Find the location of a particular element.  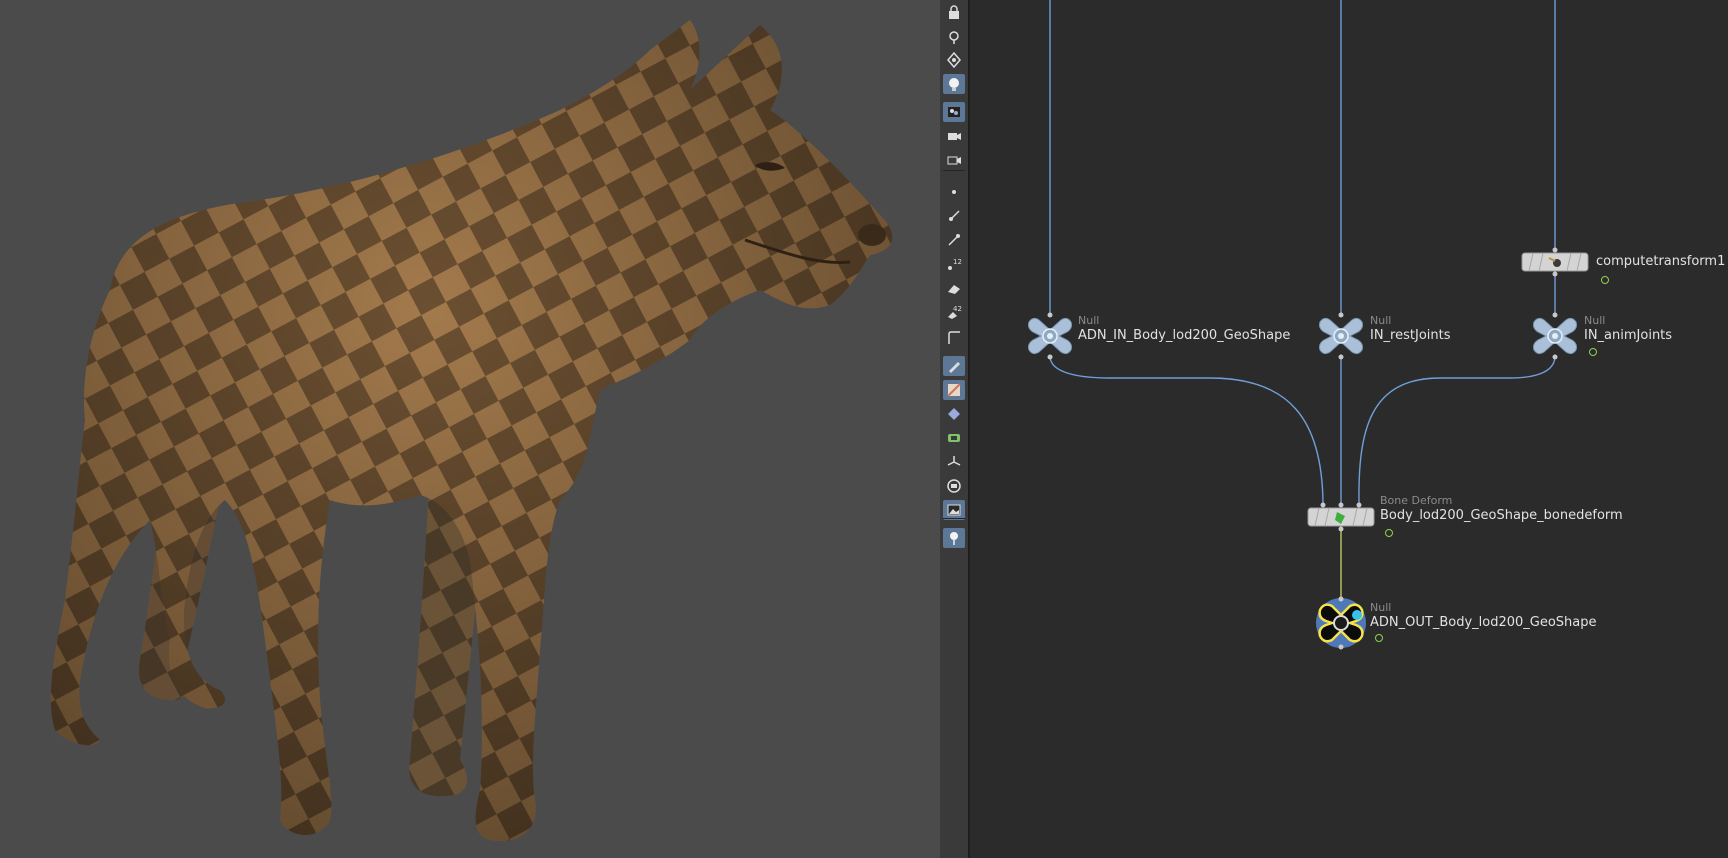

light-icon is located at coordinates (954, 84).